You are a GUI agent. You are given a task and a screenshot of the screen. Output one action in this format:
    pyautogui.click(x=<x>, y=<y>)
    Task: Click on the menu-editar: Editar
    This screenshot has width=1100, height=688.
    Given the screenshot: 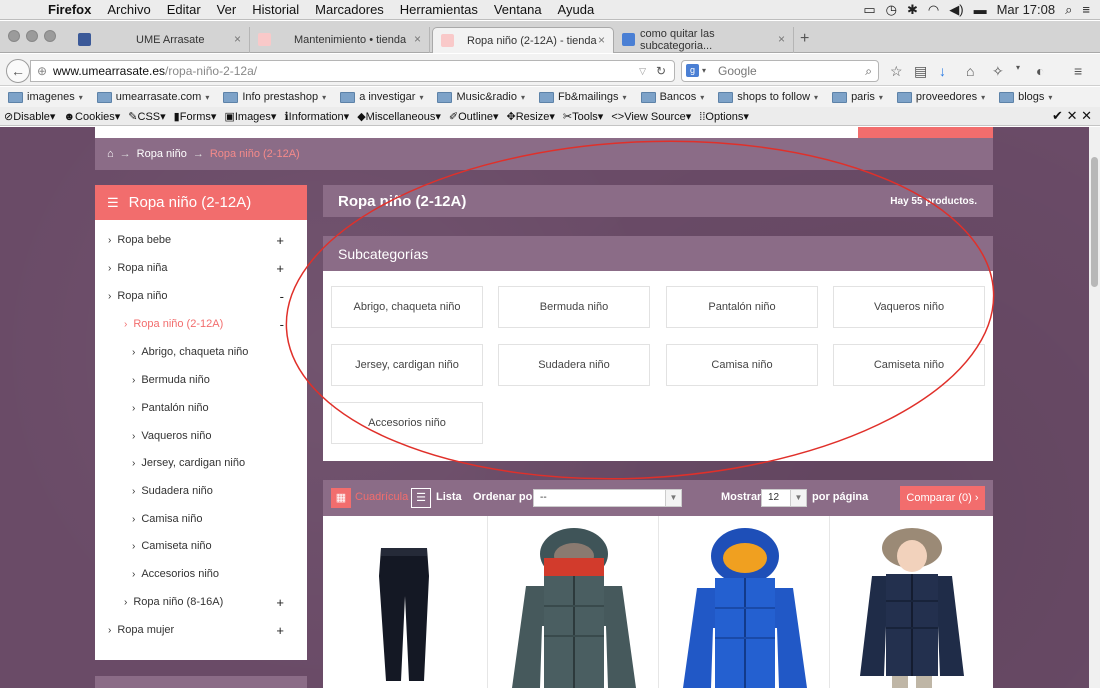 What is the action you would take?
    pyautogui.click(x=184, y=9)
    